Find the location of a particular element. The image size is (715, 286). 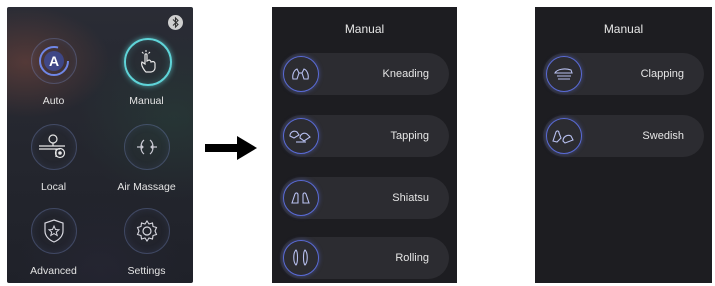

arrow-right-icon is located at coordinates (231, 148).